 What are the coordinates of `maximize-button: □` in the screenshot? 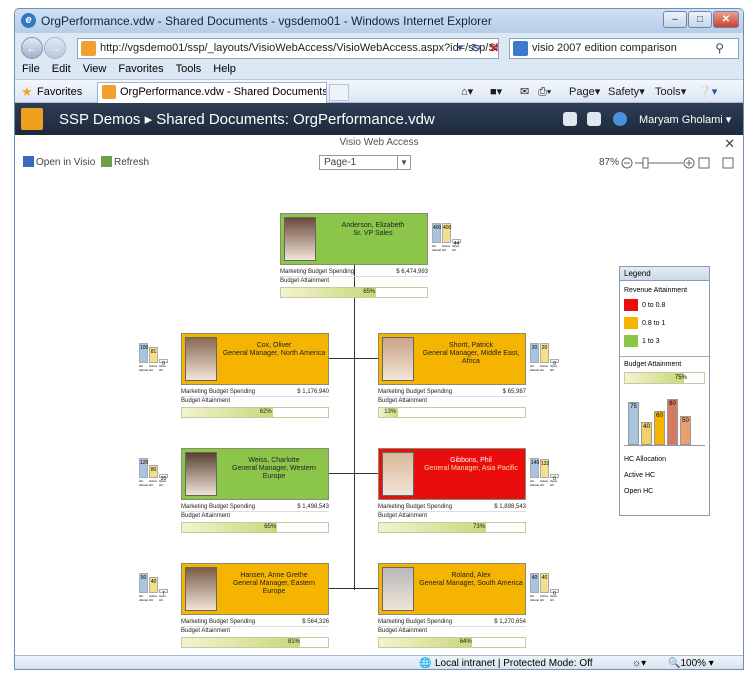 It's located at (700, 19).